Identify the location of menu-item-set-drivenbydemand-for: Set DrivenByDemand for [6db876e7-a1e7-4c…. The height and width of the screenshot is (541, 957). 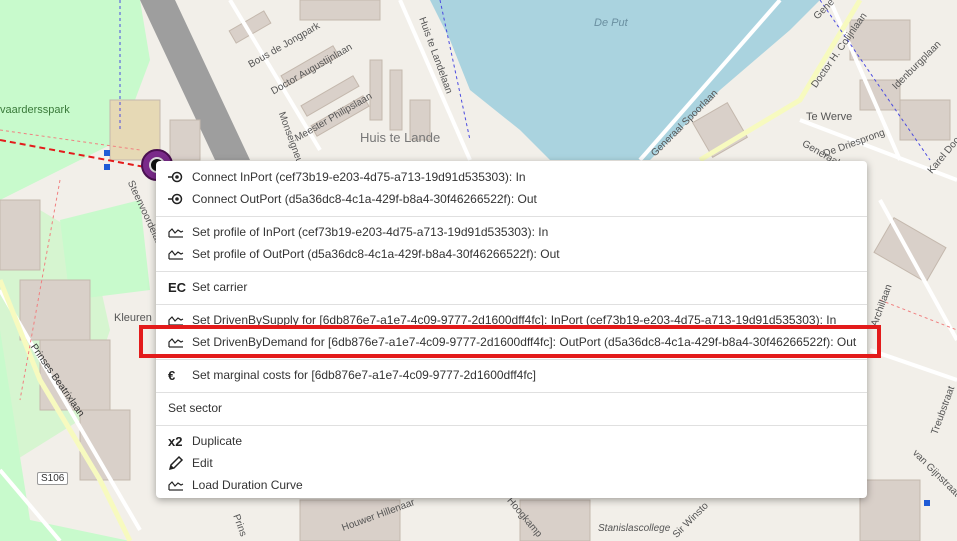
(514, 342).